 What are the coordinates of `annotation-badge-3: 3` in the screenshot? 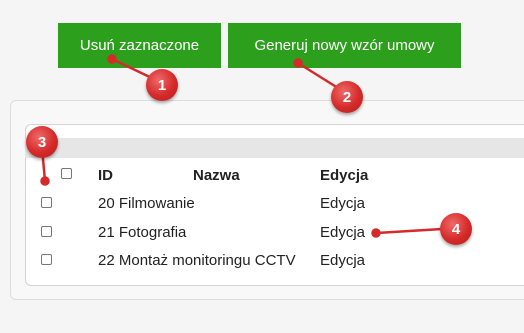 It's located at (42, 142).